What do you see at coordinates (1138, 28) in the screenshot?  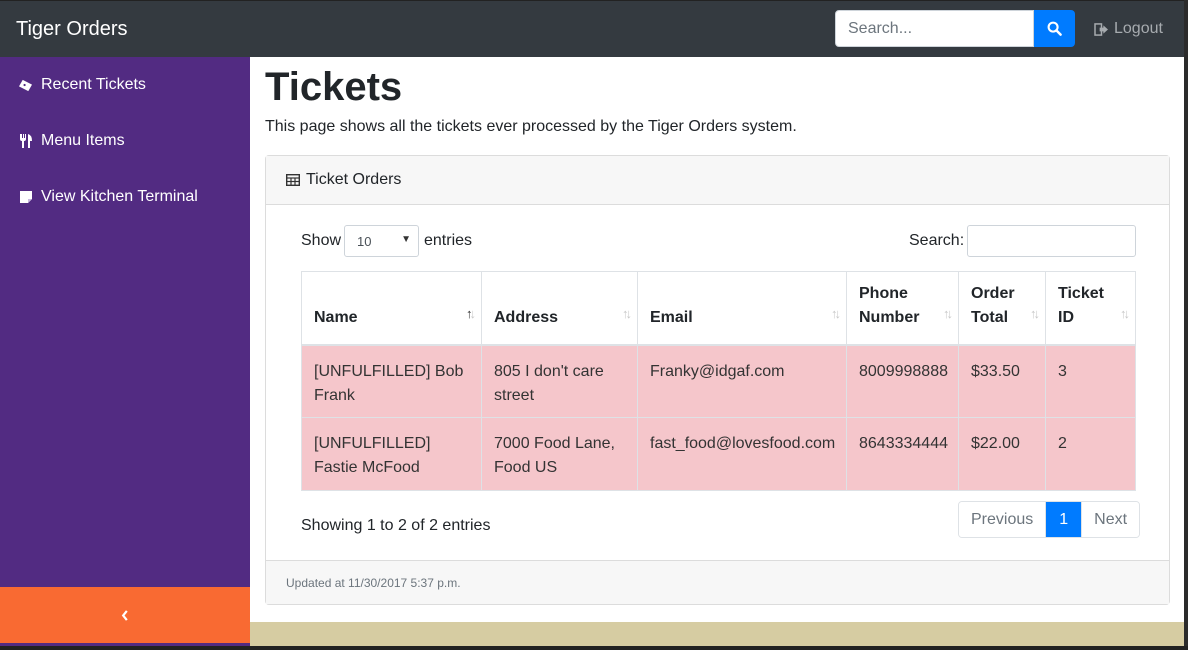 I see `logout-label: Logout` at bounding box center [1138, 28].